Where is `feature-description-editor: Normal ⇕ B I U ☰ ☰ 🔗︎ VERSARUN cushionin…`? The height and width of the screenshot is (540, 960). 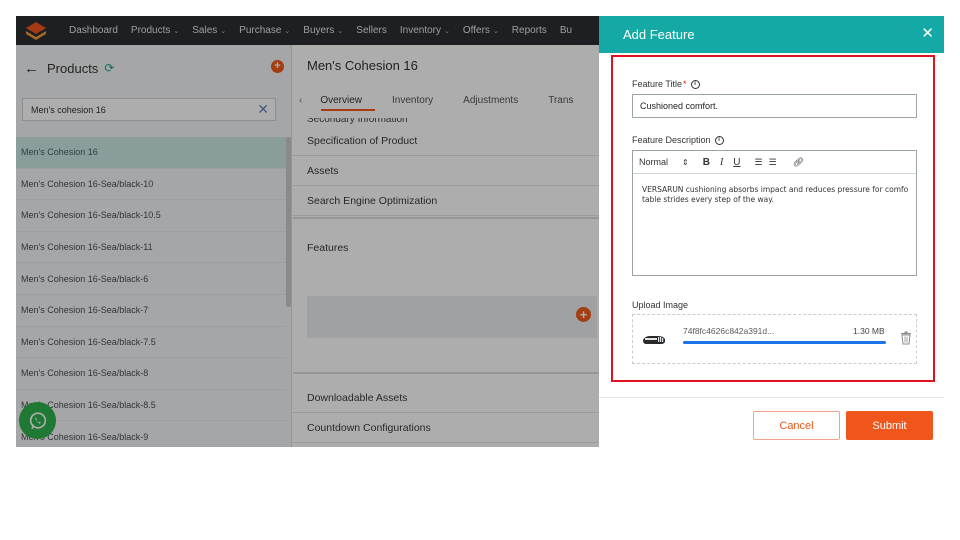 feature-description-editor: Normal ⇕ B I U ☰ ☰ 🔗︎ VERSARUN cushionin… is located at coordinates (774, 213).